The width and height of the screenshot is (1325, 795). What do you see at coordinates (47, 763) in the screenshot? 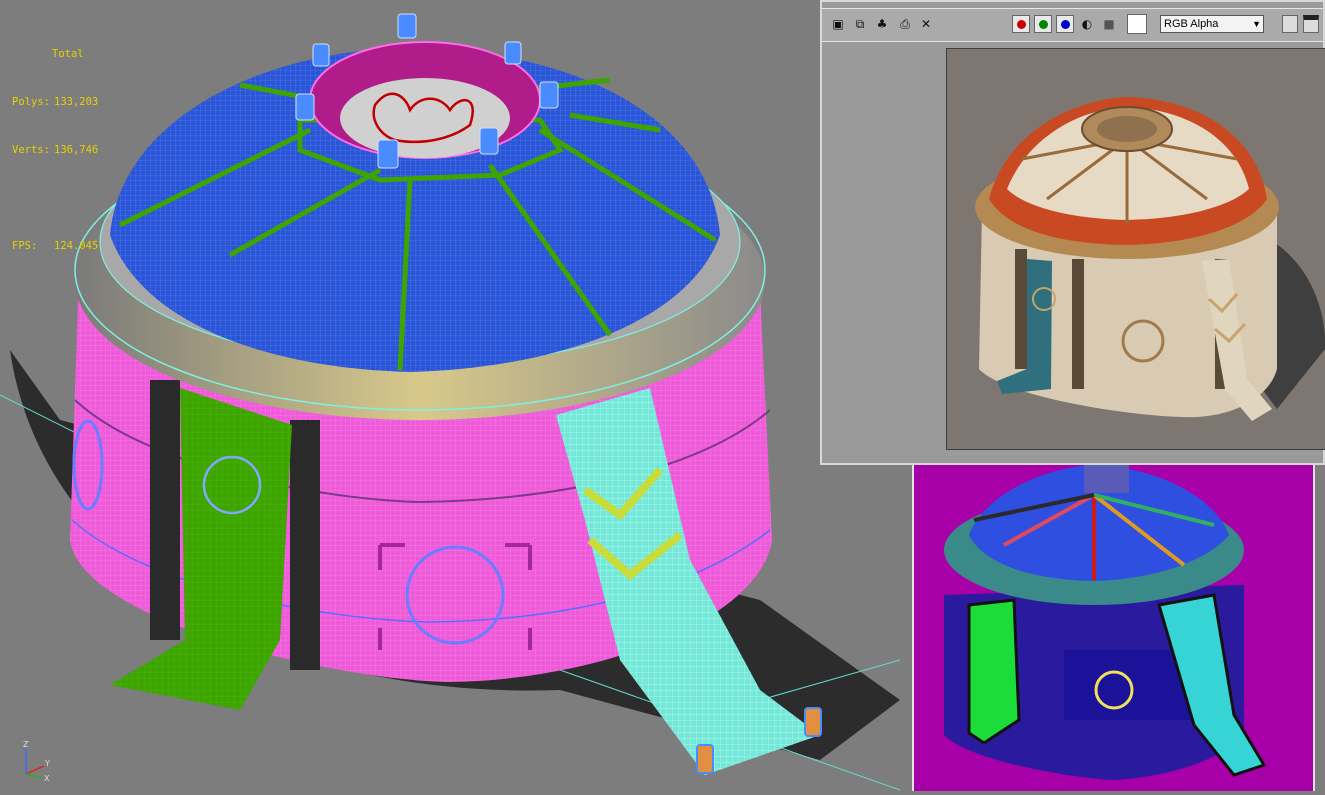
I see `axis-y-label: Y` at bounding box center [47, 763].